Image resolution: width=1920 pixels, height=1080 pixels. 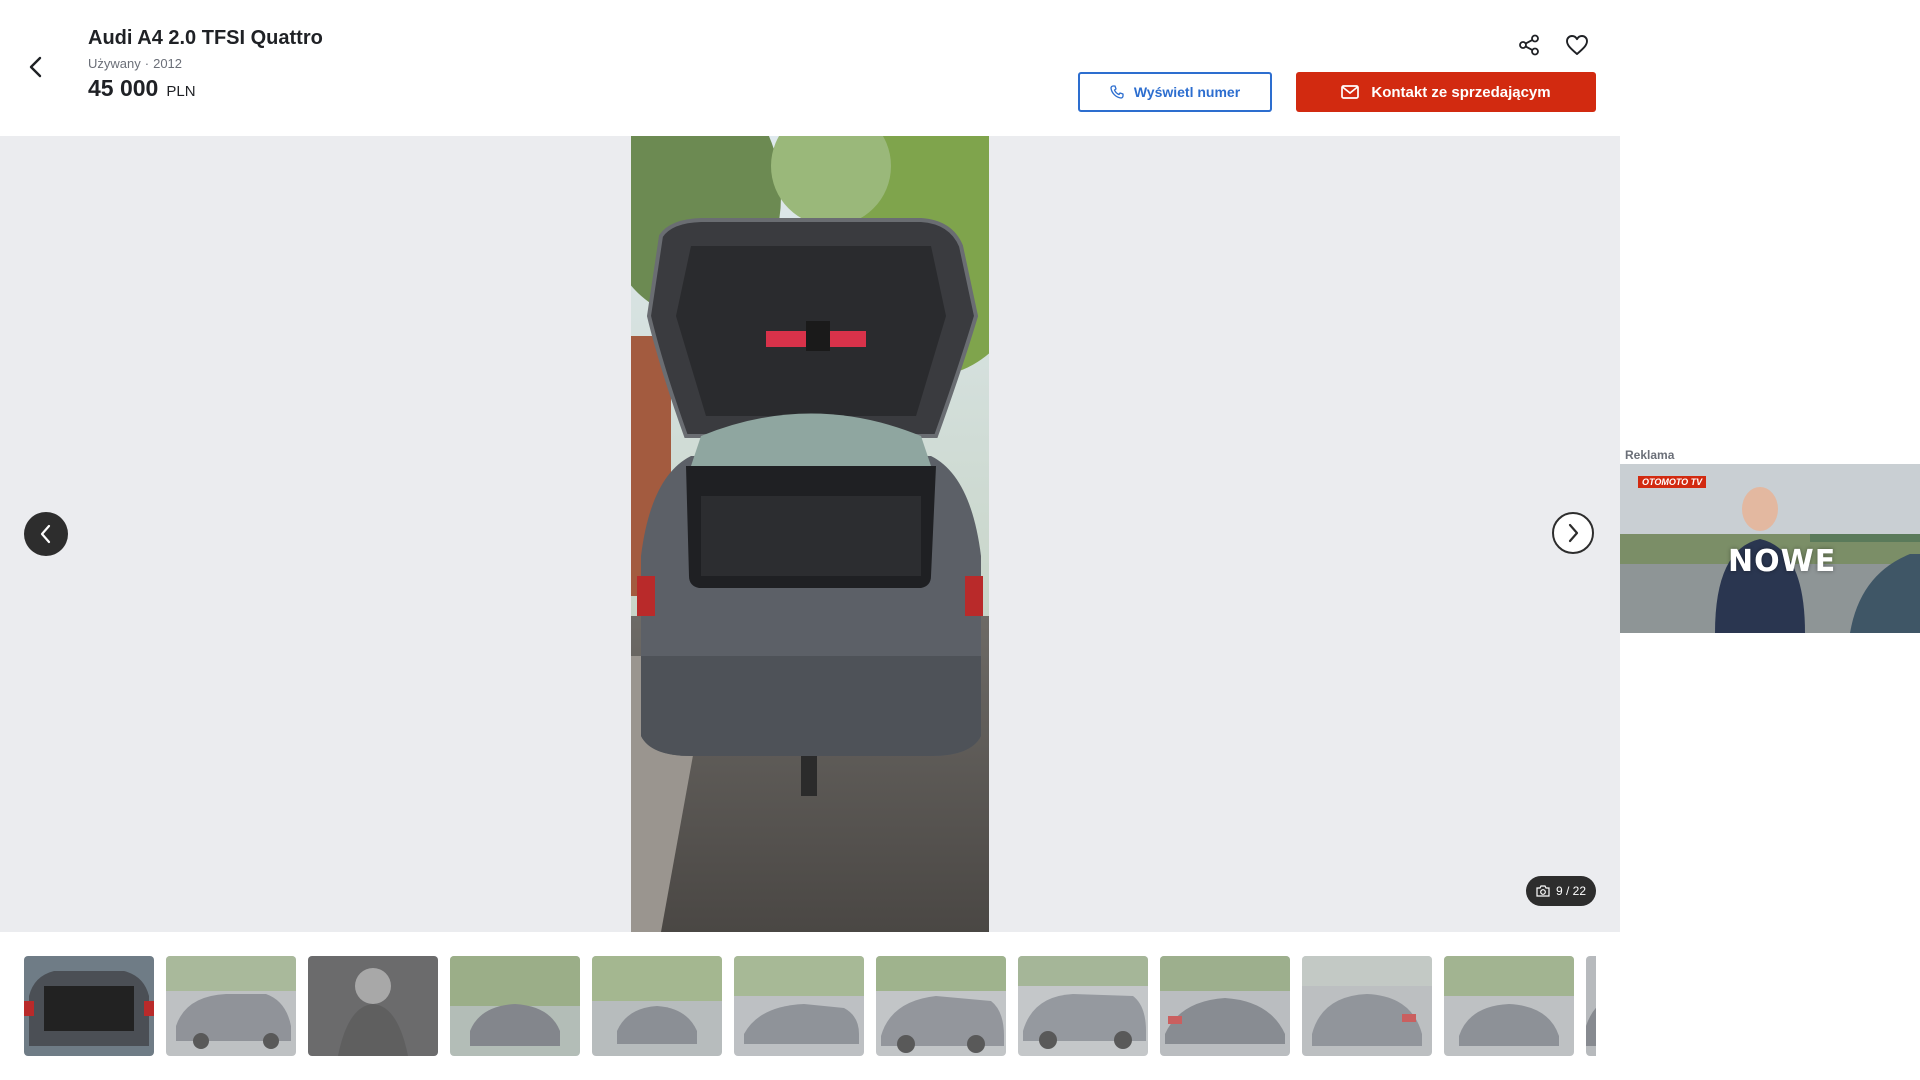 What do you see at coordinates (205, 38) in the screenshot?
I see `listing-title: Audi A4 2.0 TFSI Quattro` at bounding box center [205, 38].